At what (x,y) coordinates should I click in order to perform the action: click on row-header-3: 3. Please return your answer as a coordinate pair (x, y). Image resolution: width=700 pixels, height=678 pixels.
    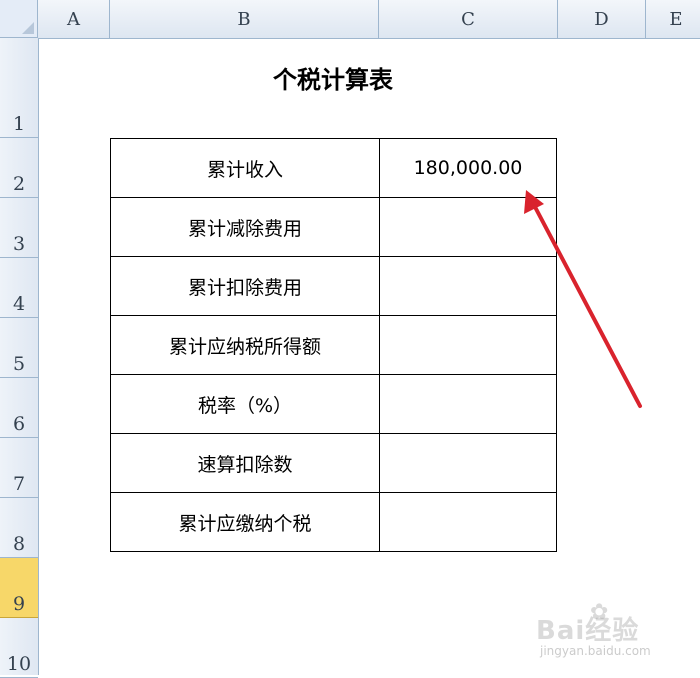
    Looking at the image, I should click on (19, 228).